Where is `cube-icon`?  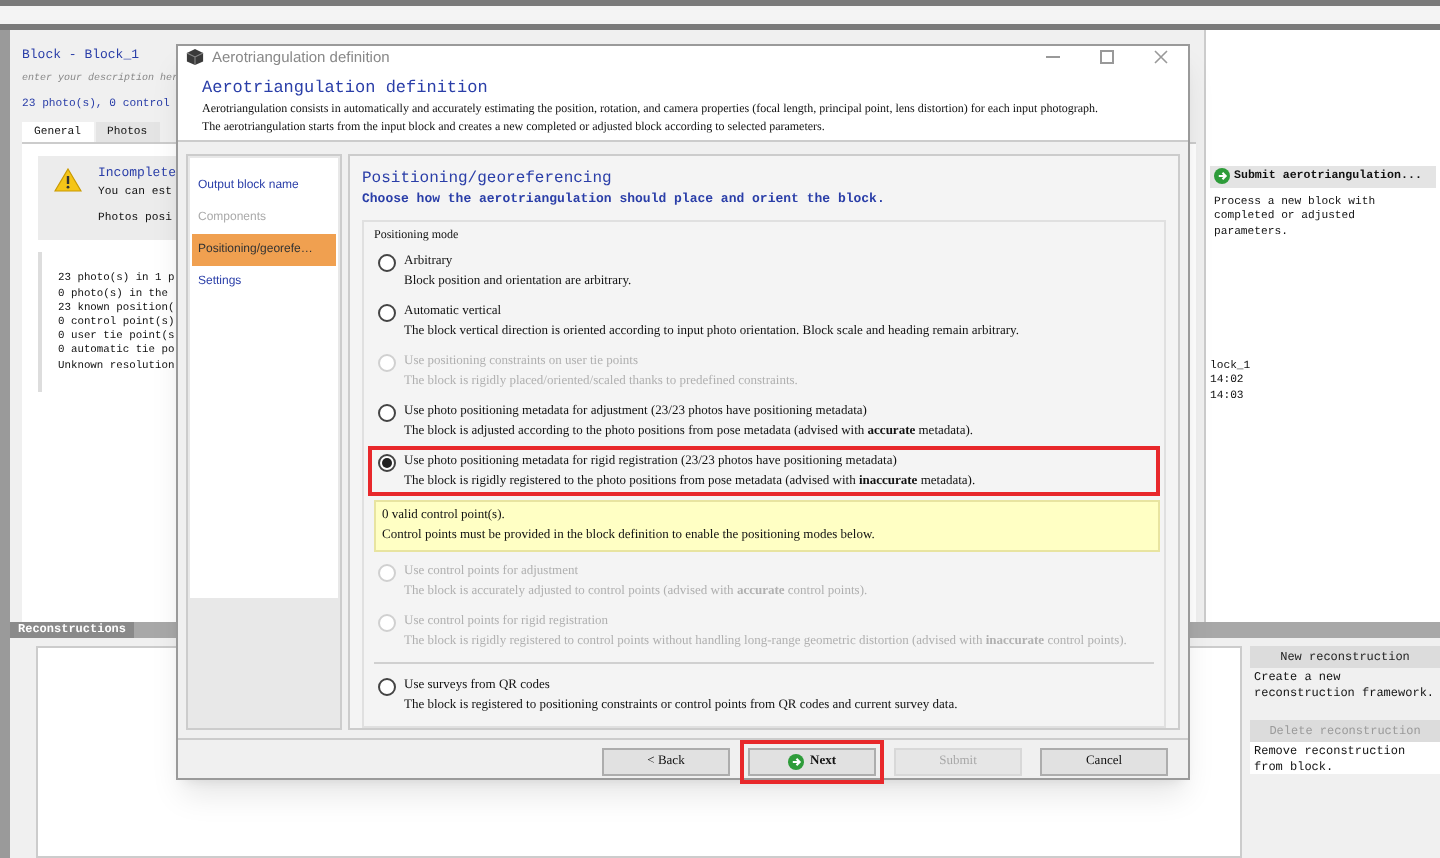
cube-icon is located at coordinates (195, 57).